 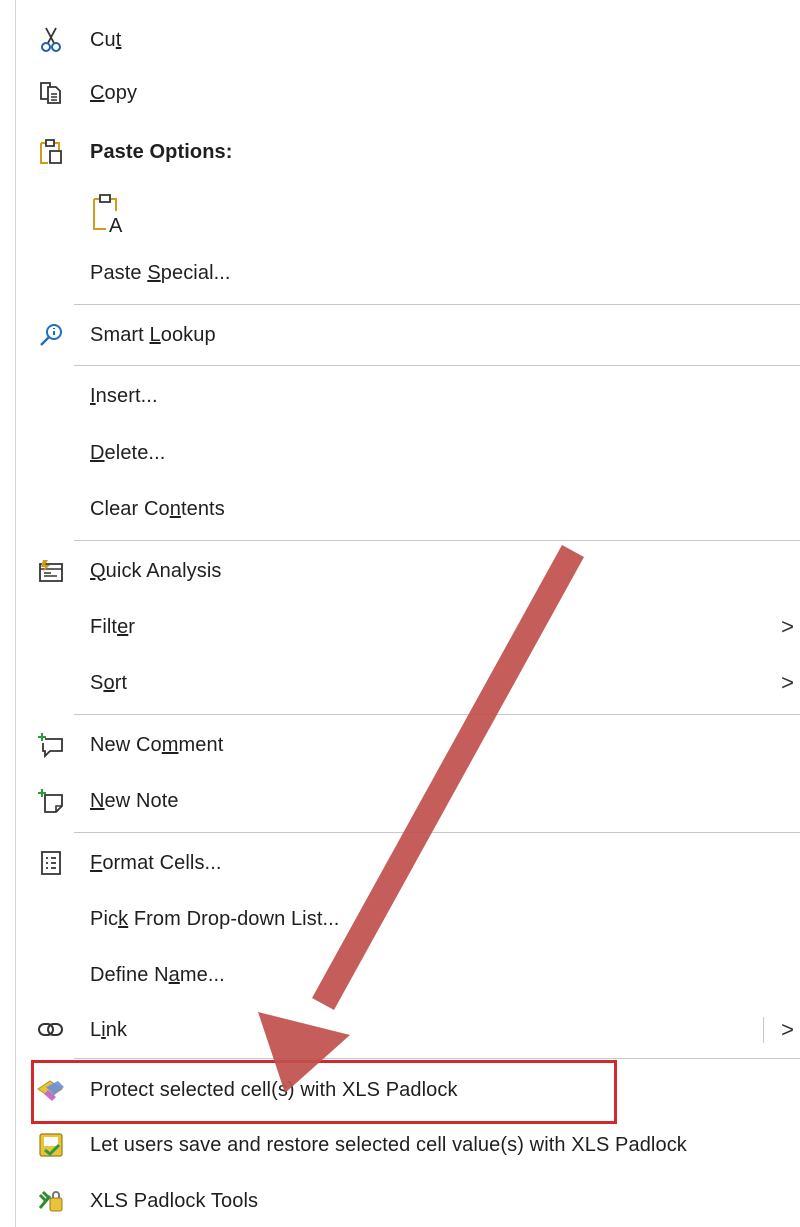 I want to click on highlight-box, so click(x=324, y=1092).